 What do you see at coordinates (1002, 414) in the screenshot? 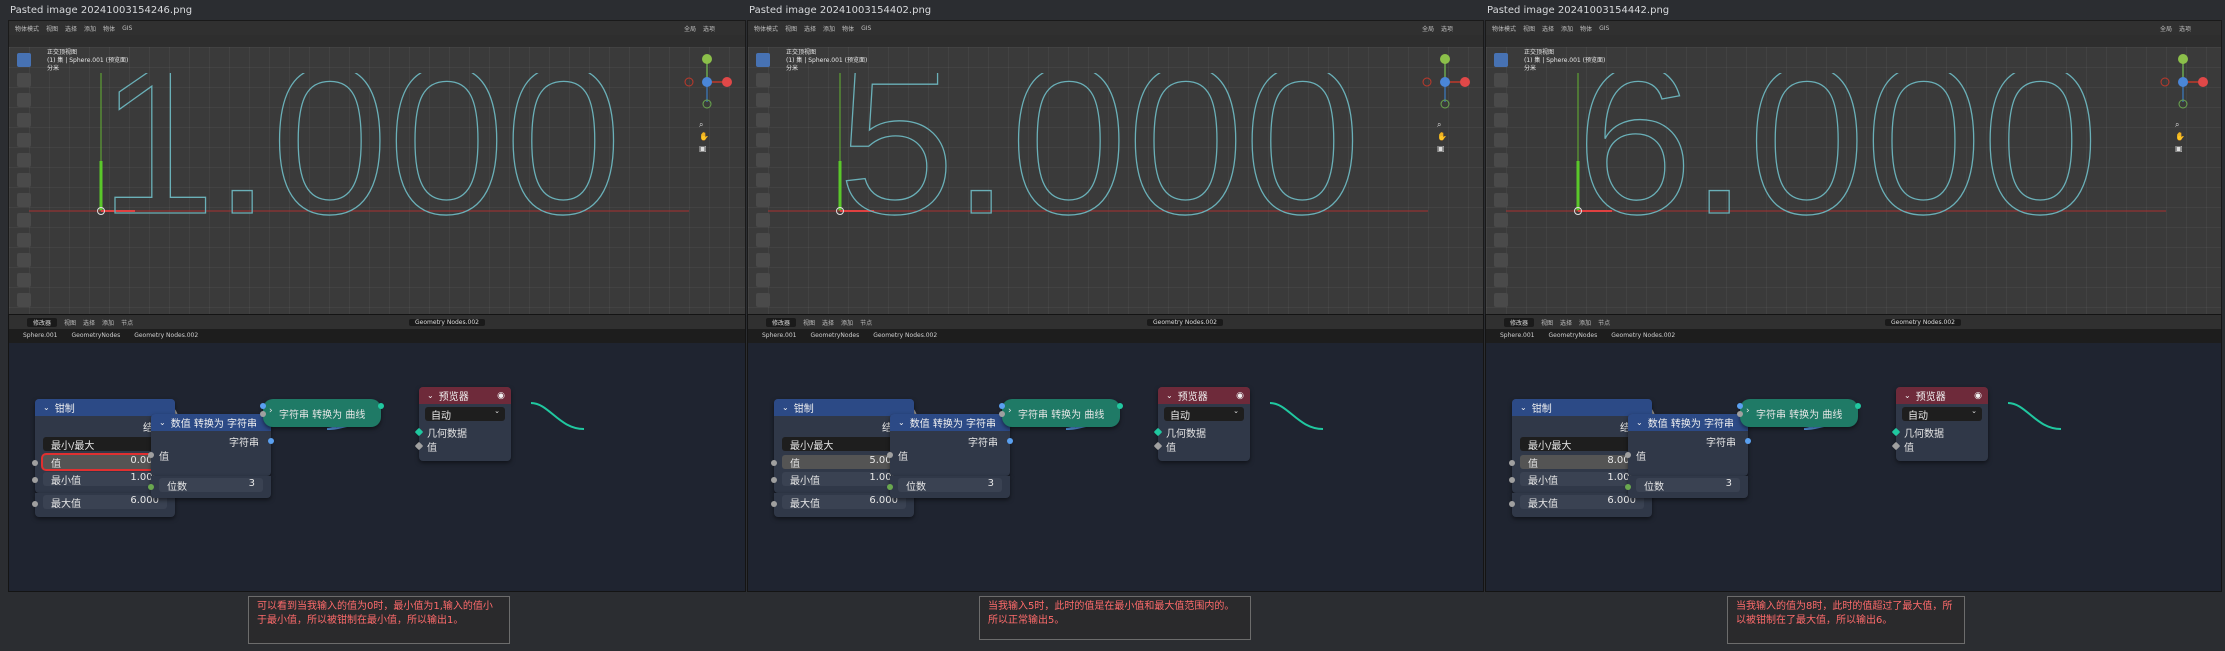
I see `curves-size-socket` at bounding box center [1002, 414].